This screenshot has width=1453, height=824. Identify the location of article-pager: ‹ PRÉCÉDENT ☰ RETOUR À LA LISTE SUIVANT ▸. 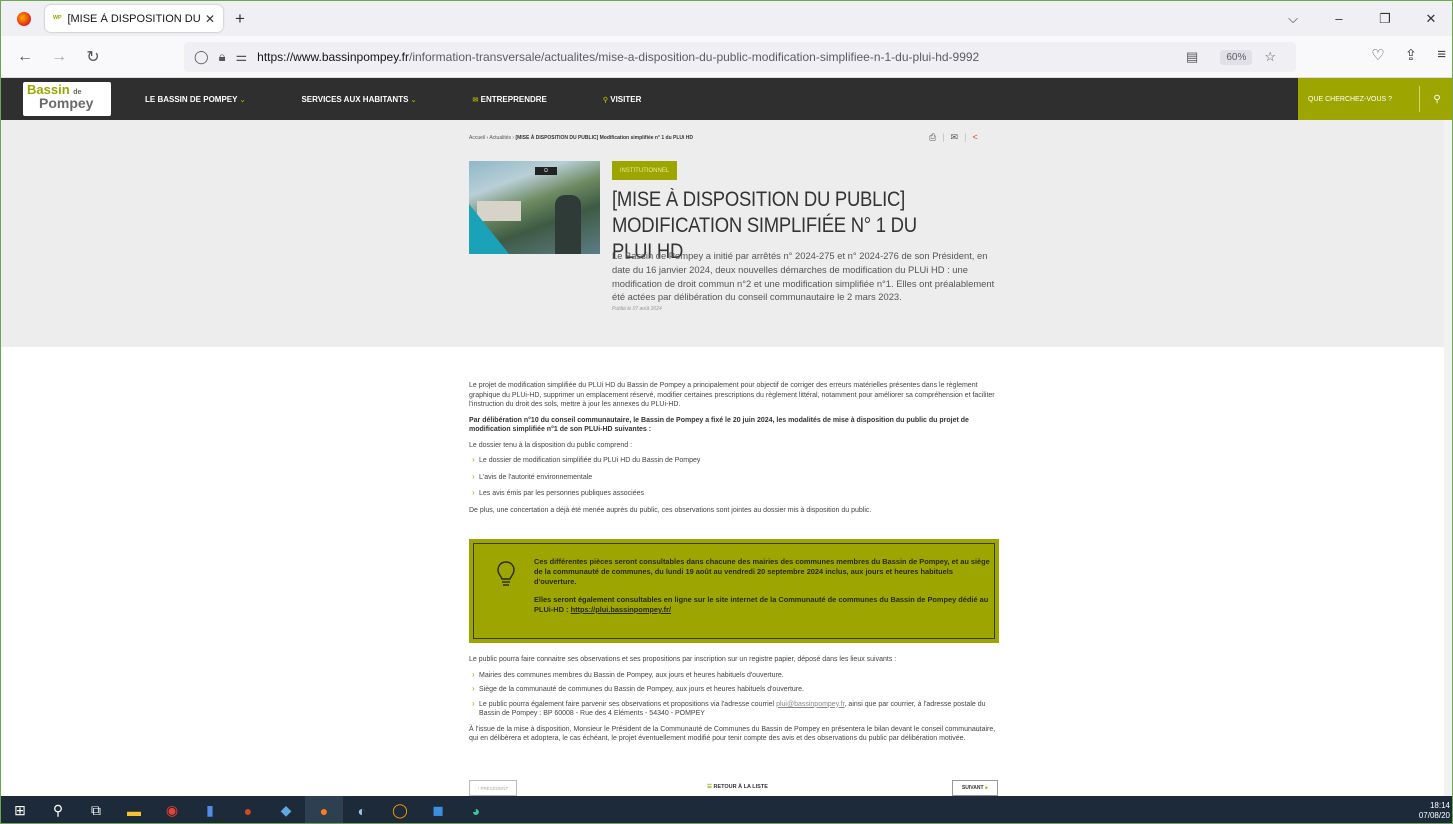
(733, 788).